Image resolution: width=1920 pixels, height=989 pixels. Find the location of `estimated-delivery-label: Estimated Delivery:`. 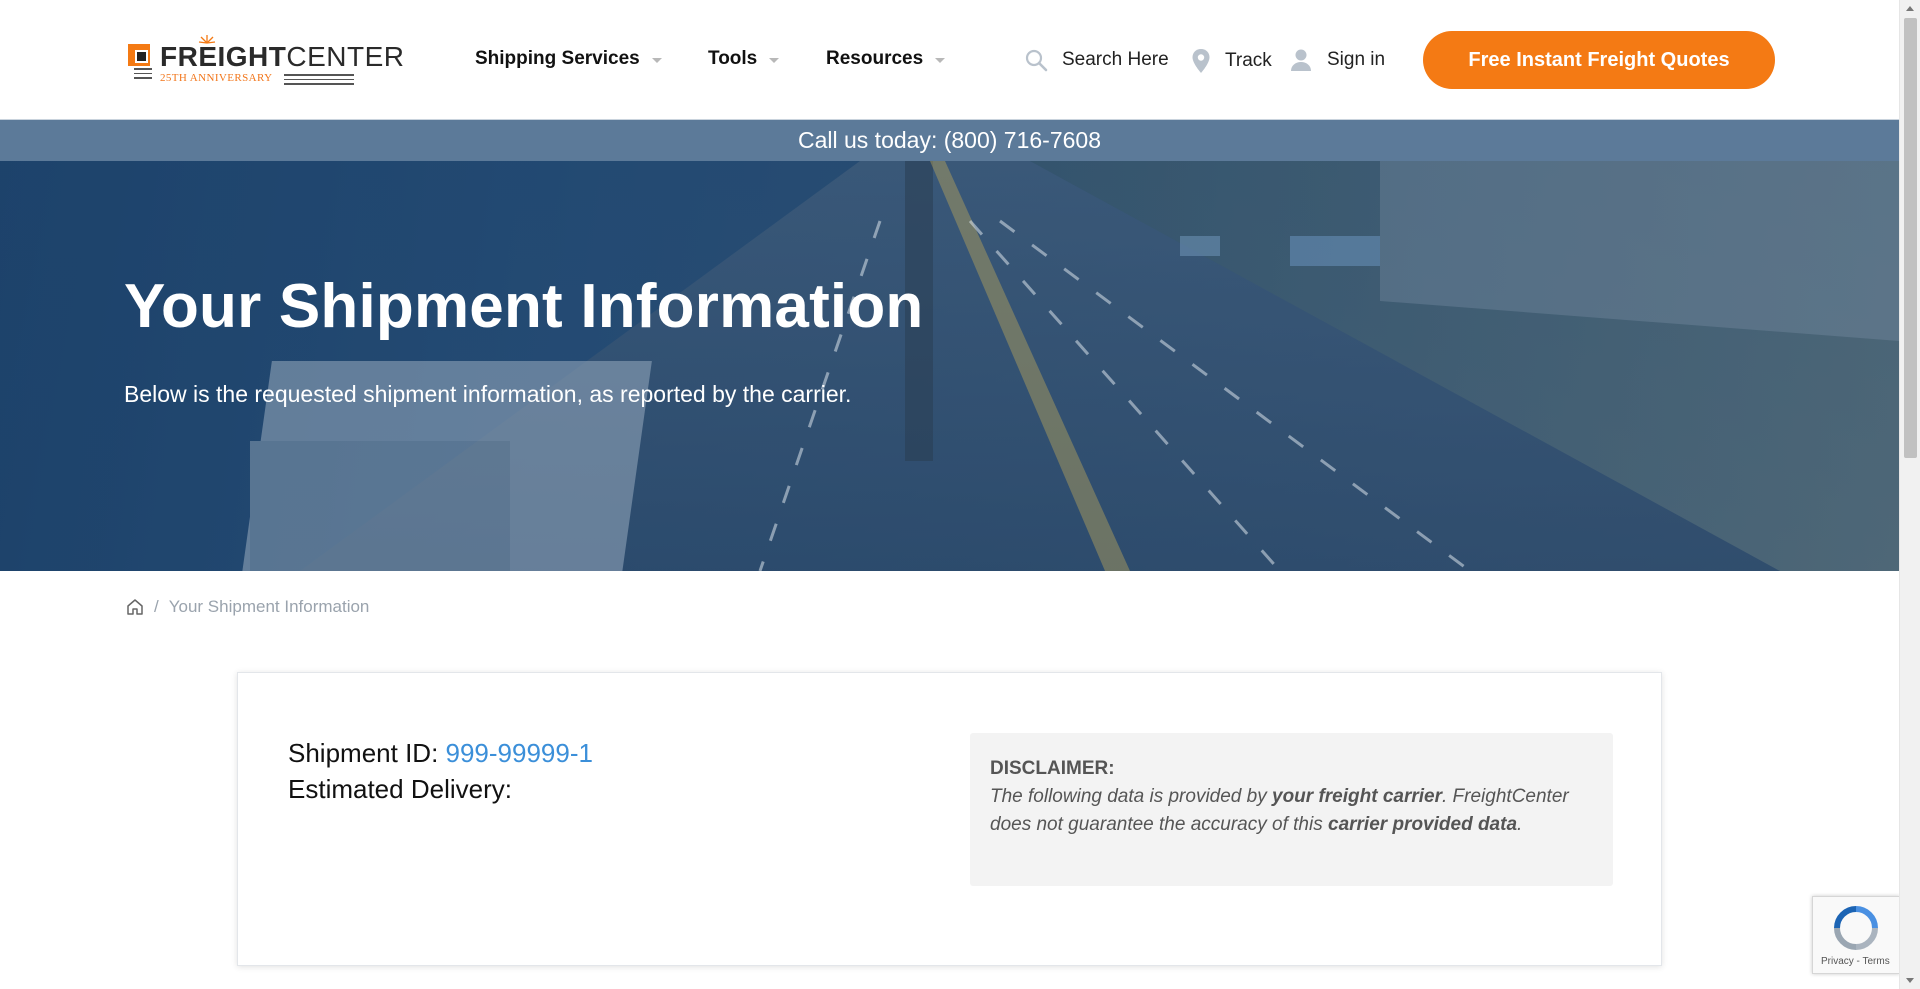

estimated-delivery-label: Estimated Delivery: is located at coordinates (400, 789).